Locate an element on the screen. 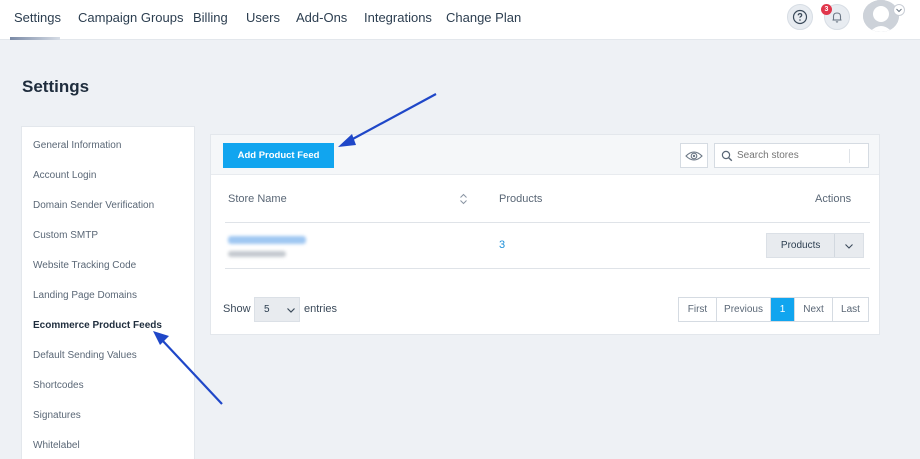  pagination-previous: Previous is located at coordinates (743, 309).